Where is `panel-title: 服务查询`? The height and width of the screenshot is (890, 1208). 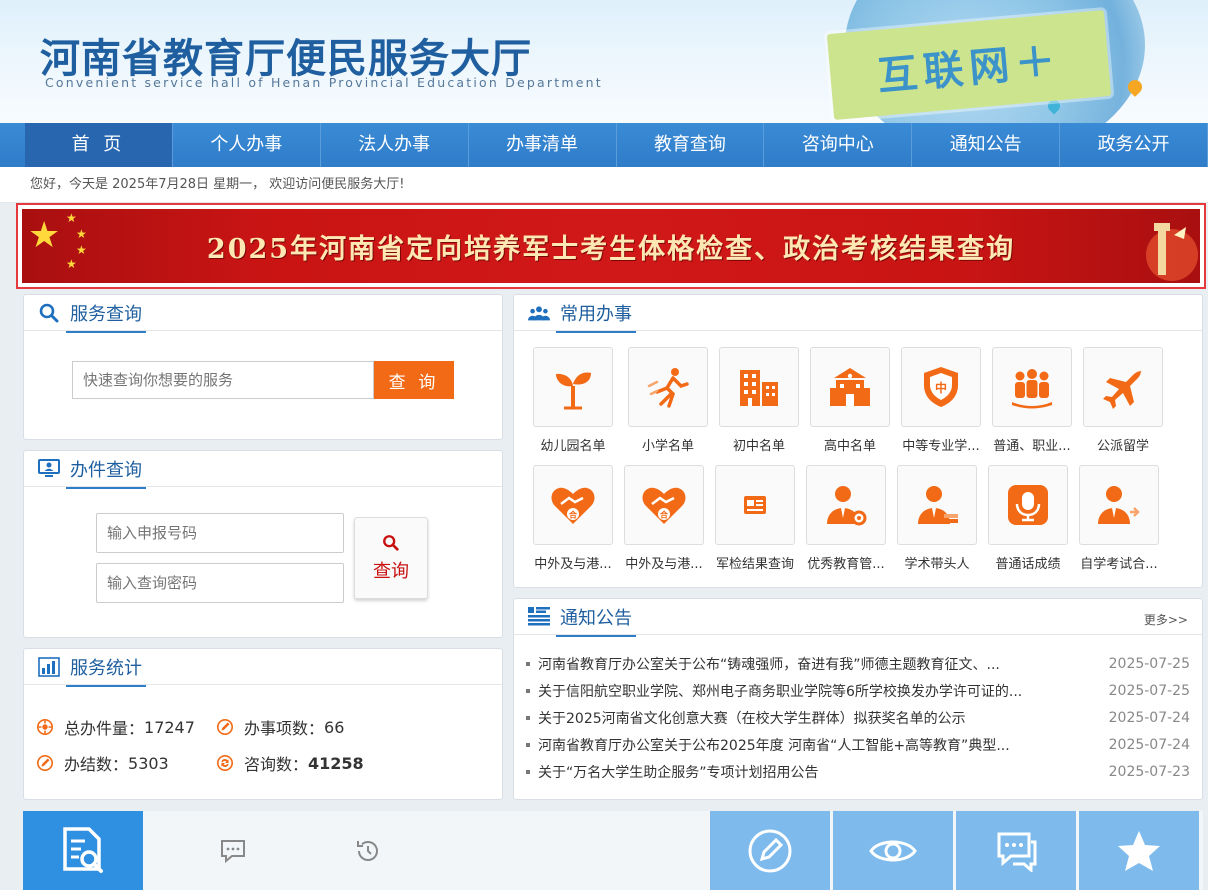 panel-title: 服务查询 is located at coordinates (106, 316).